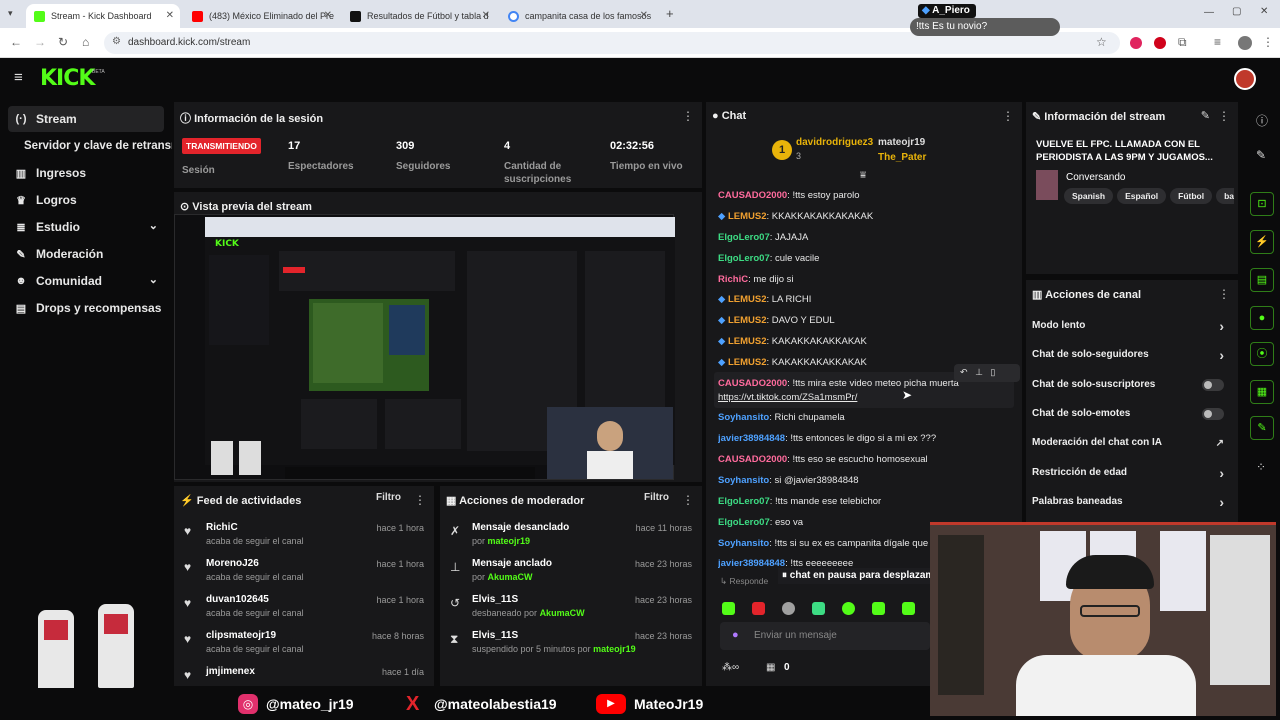  What do you see at coordinates (86, 227) in the screenshot?
I see `sidebar-item-estudio: ≣ Estudio ⌄` at bounding box center [86, 227].